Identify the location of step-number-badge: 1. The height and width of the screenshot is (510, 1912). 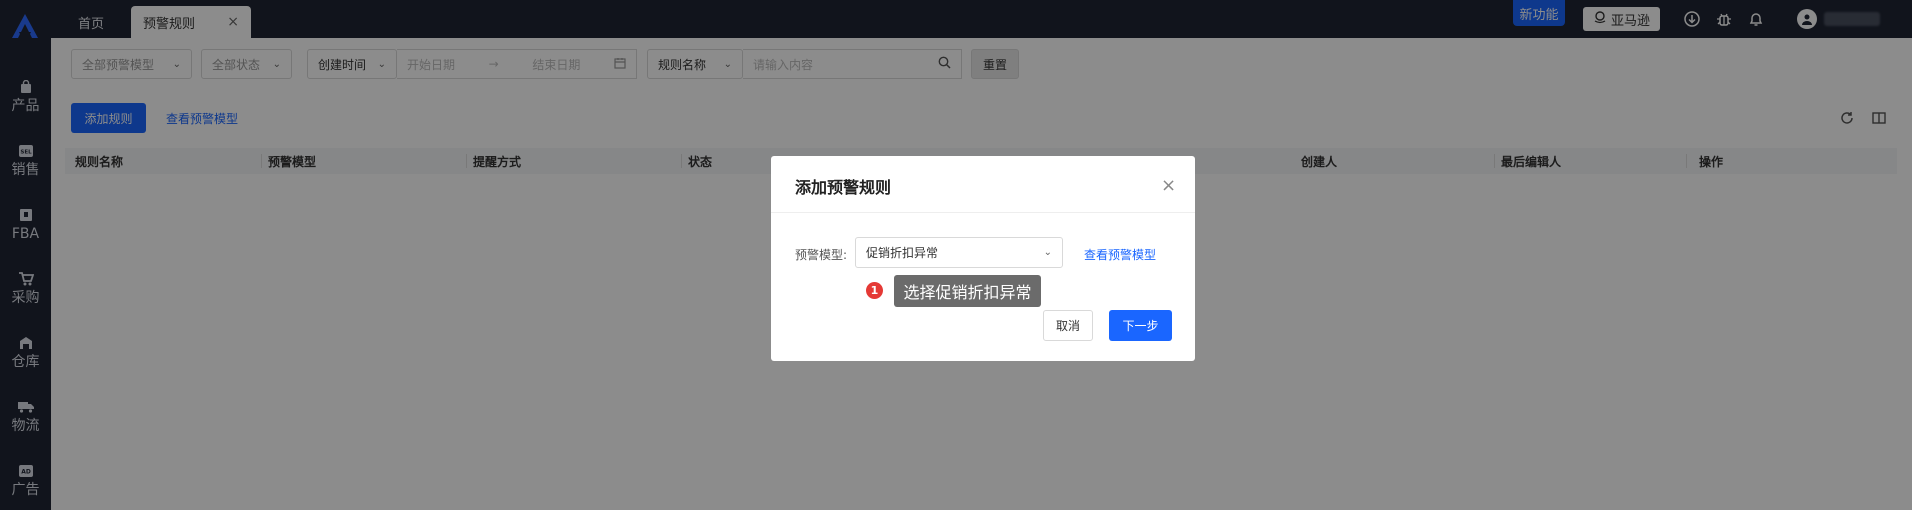
(874, 290).